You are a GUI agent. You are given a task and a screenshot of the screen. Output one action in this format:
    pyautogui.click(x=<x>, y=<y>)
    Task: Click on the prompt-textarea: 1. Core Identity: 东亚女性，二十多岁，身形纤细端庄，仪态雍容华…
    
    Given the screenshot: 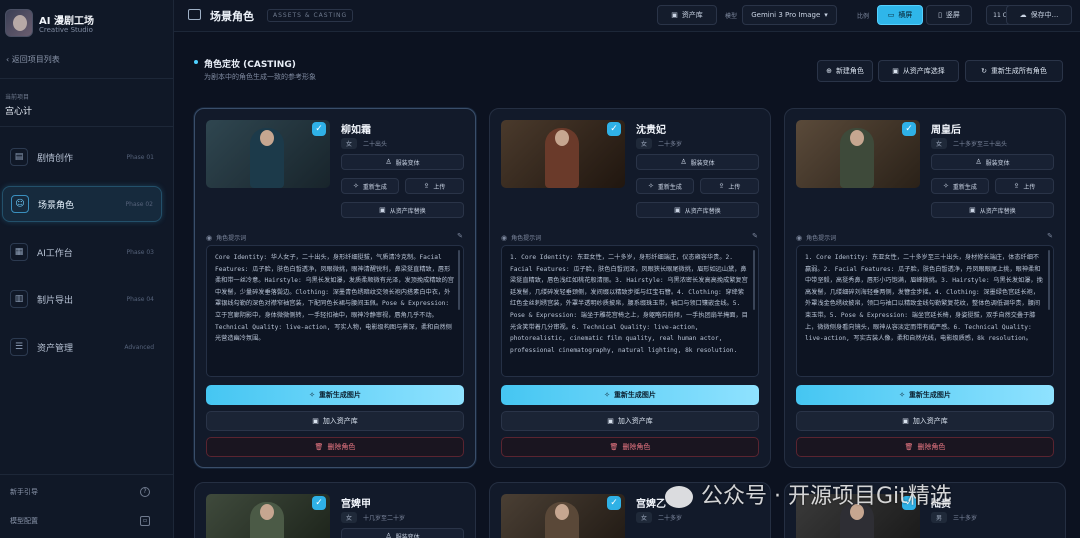 What is the action you would take?
    pyautogui.click(x=630, y=311)
    